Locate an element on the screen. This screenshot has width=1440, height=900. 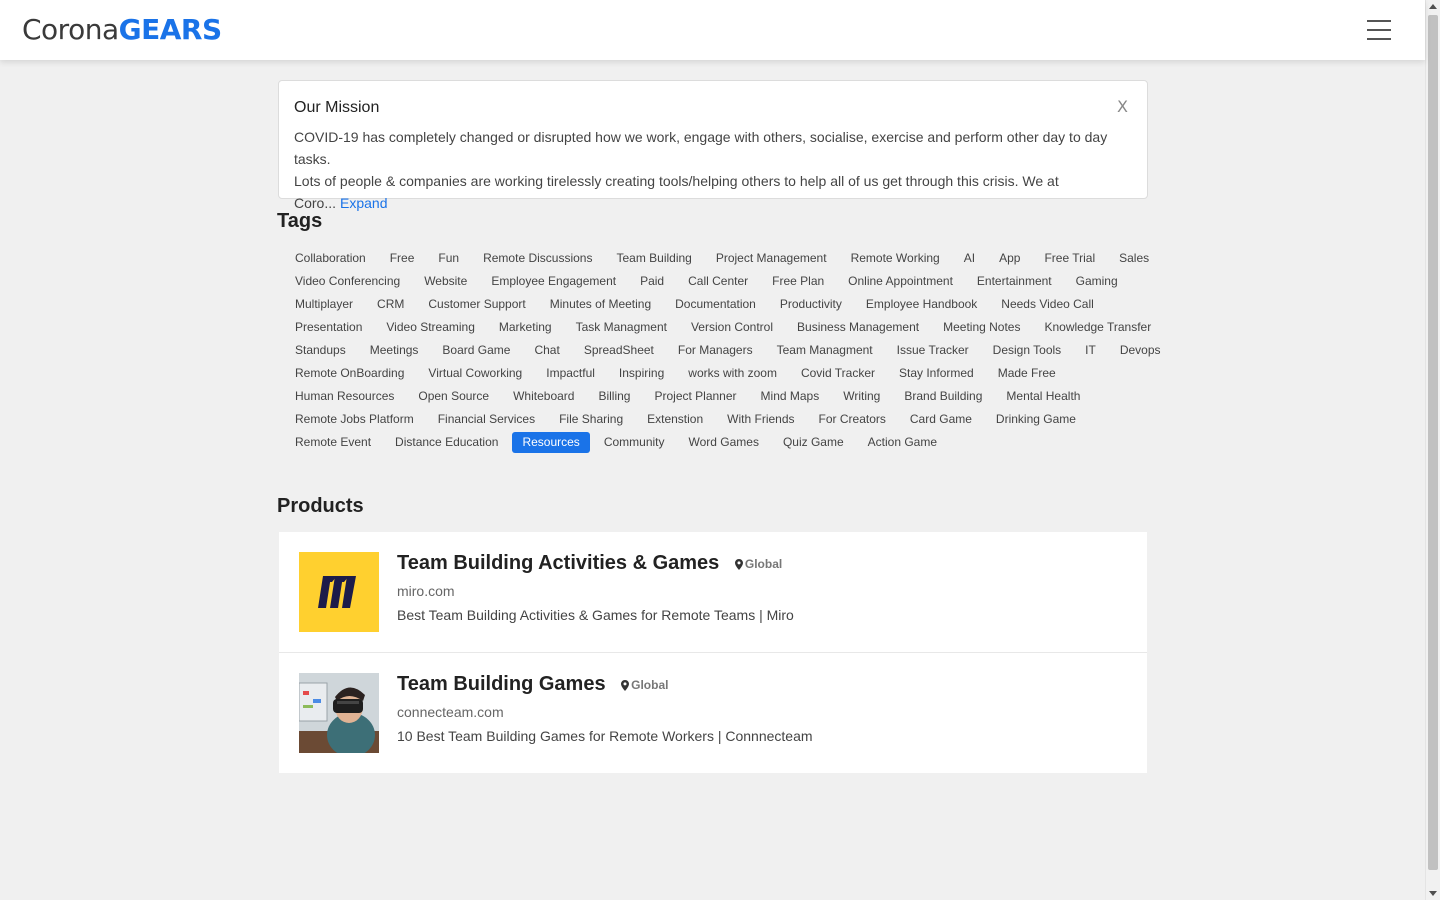
tag: Business Management is located at coordinates (858, 327).